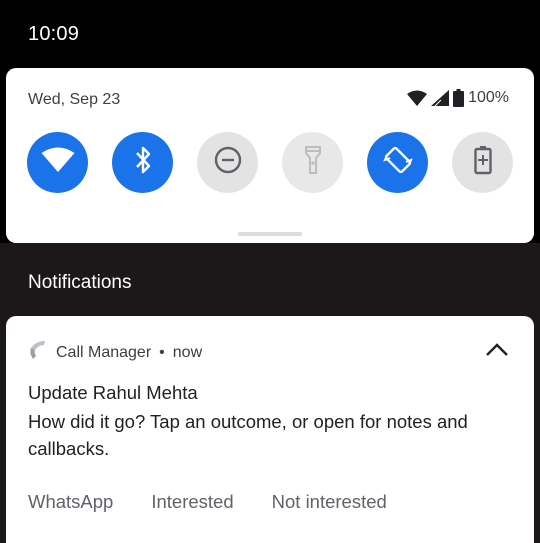  I want to click on status-bar: 10:09, so click(270, 34).